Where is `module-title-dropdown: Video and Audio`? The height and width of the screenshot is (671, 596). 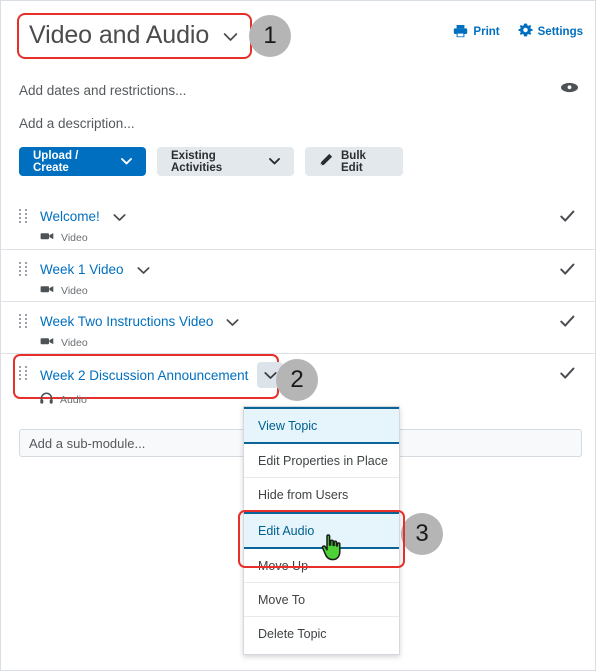
module-title-dropdown: Video and Audio is located at coordinates (135, 36).